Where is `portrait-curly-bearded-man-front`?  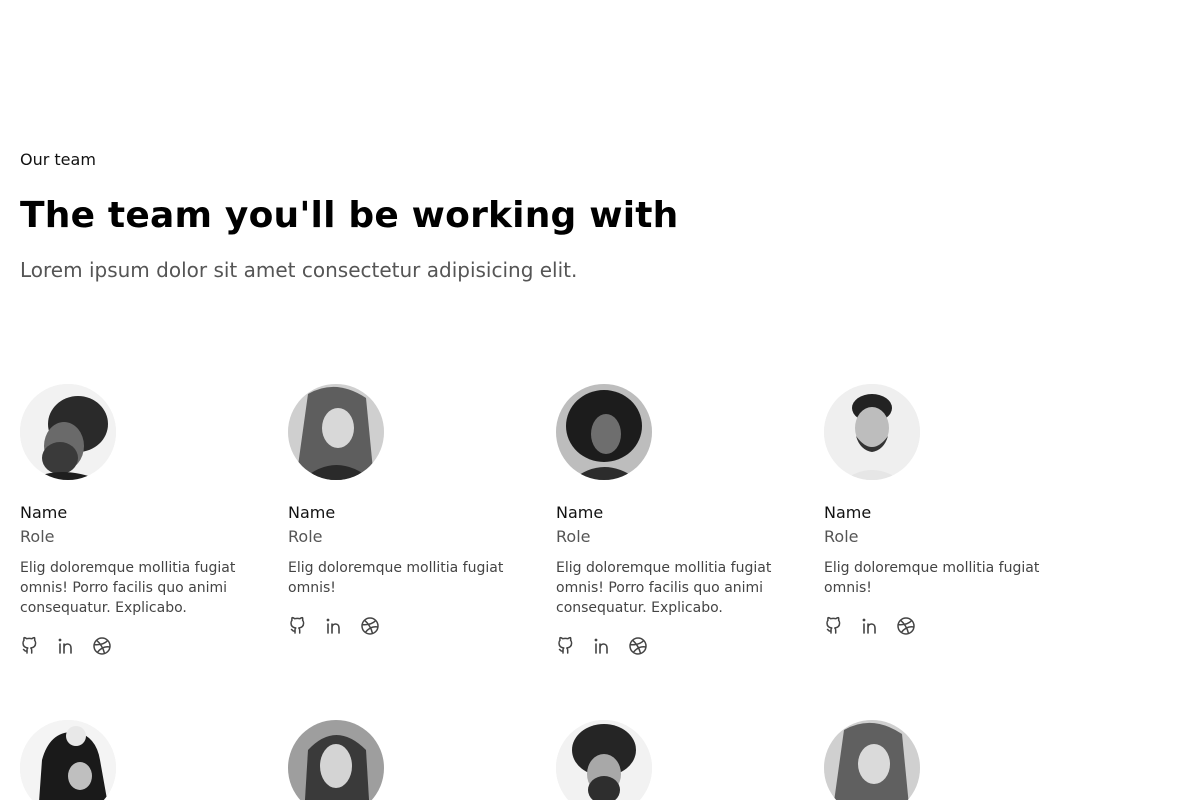
portrait-curly-bearded-man-front is located at coordinates (604, 760).